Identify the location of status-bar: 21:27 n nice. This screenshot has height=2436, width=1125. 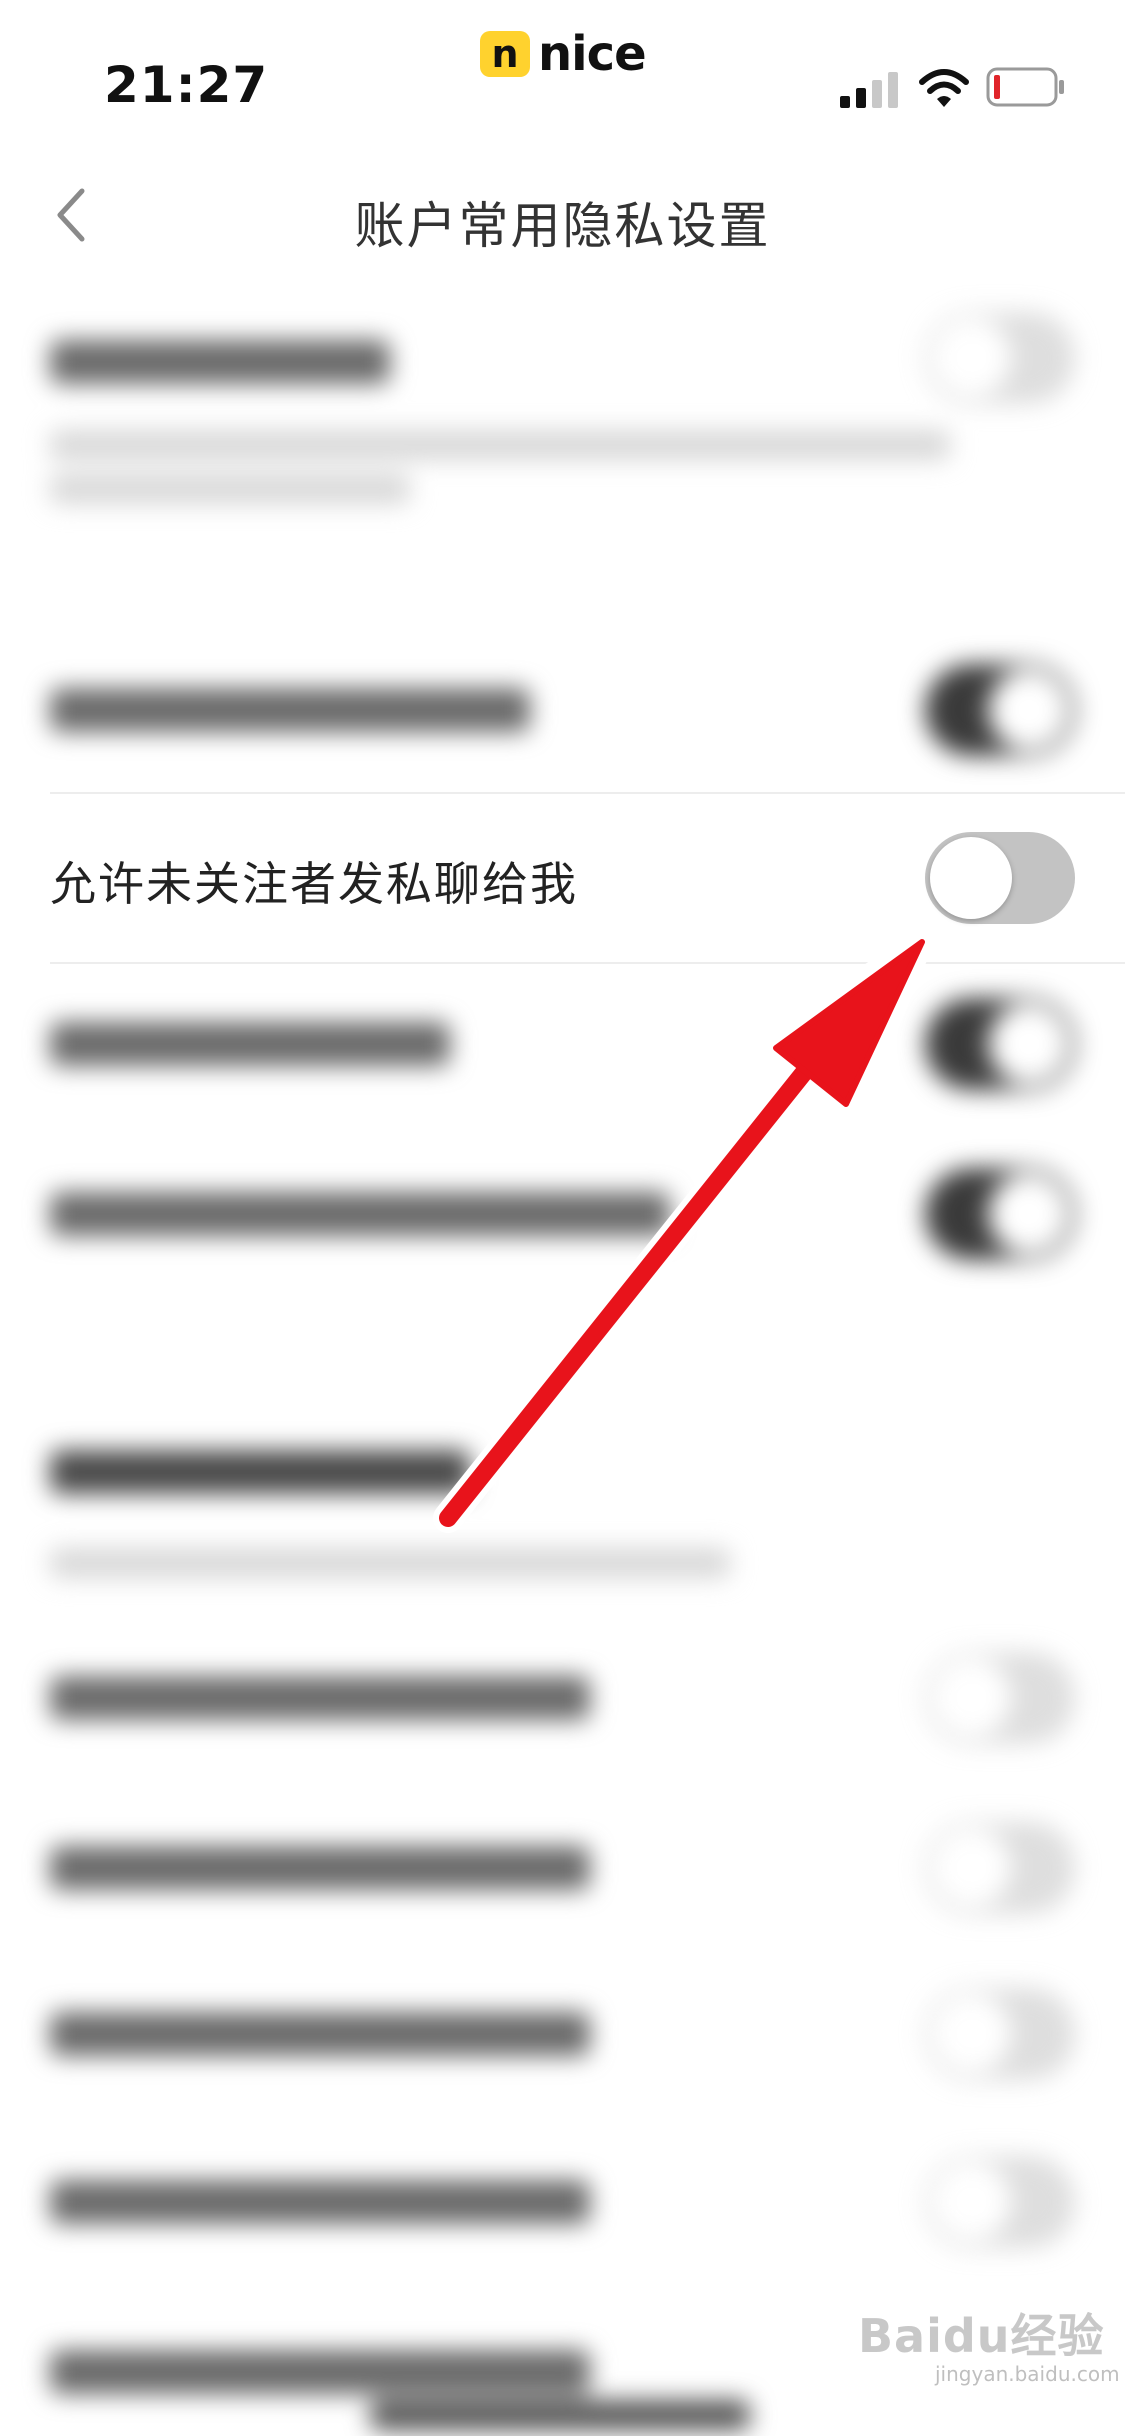
(562, 70).